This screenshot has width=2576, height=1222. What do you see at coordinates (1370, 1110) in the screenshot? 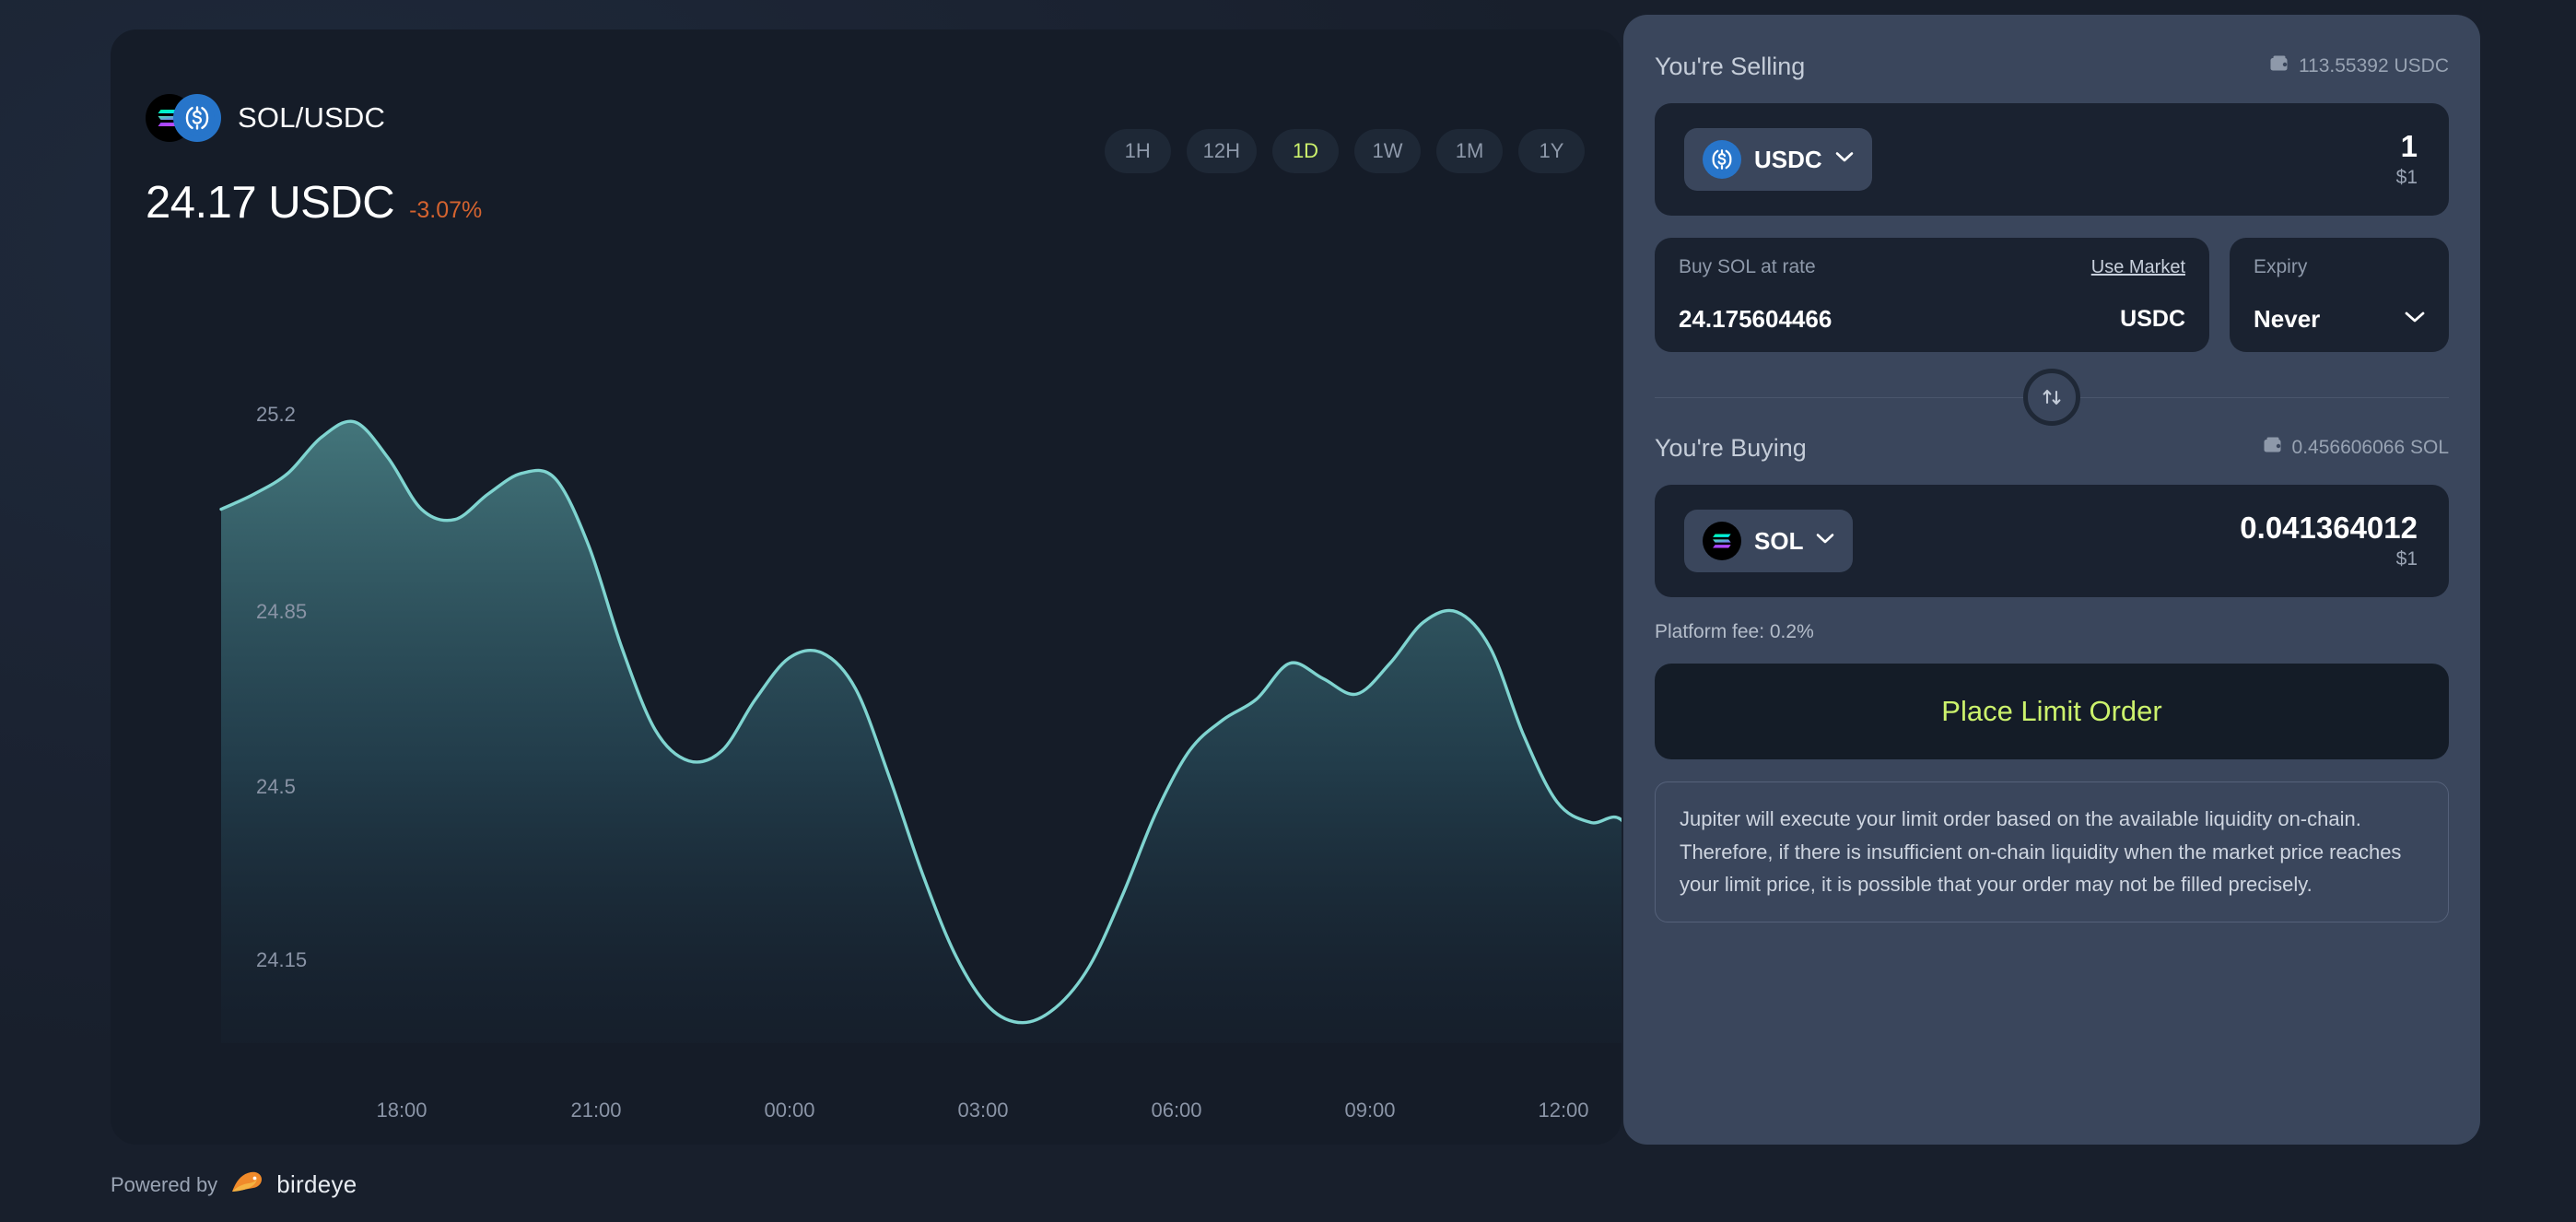
I see `x-axis-tick: 09:00` at bounding box center [1370, 1110].